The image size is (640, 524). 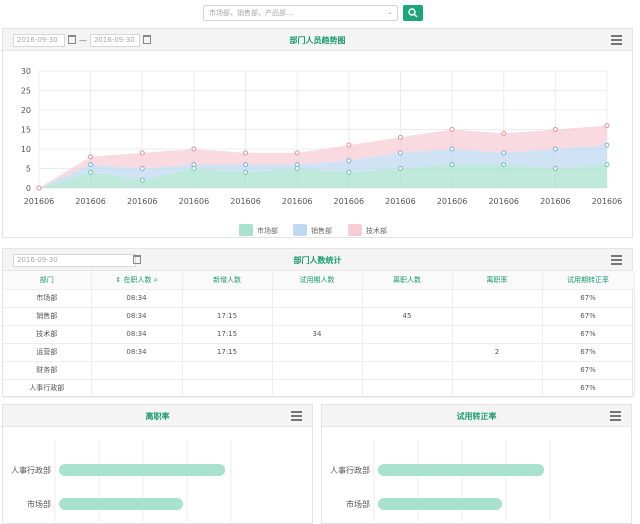 I want to click on table-row: 人事行政部 67%, so click(x=319, y=388).